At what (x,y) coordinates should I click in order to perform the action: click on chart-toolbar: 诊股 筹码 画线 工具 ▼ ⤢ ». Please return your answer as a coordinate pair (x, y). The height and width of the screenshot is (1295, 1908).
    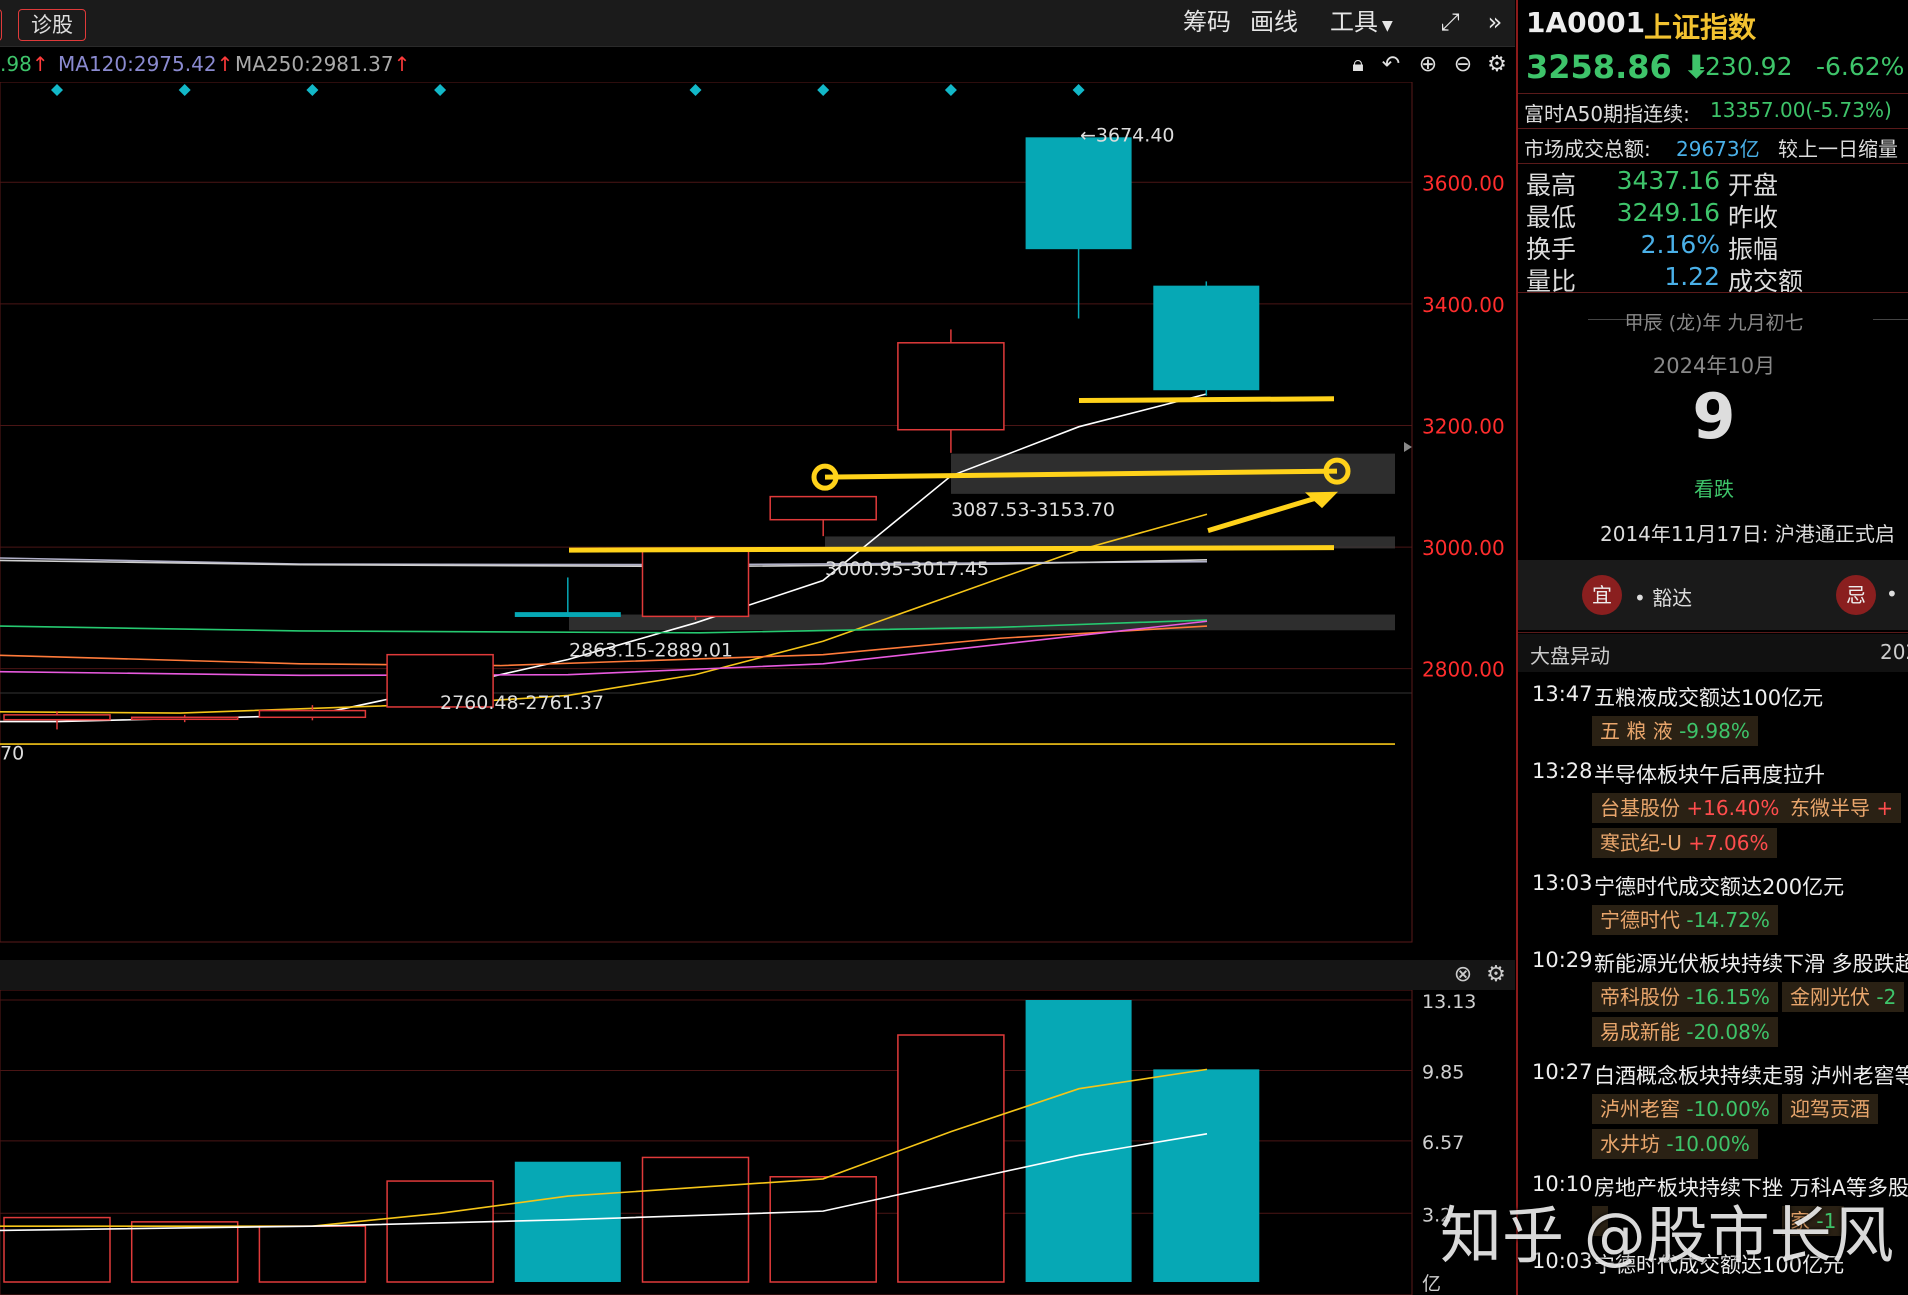
    Looking at the image, I should click on (757, 23).